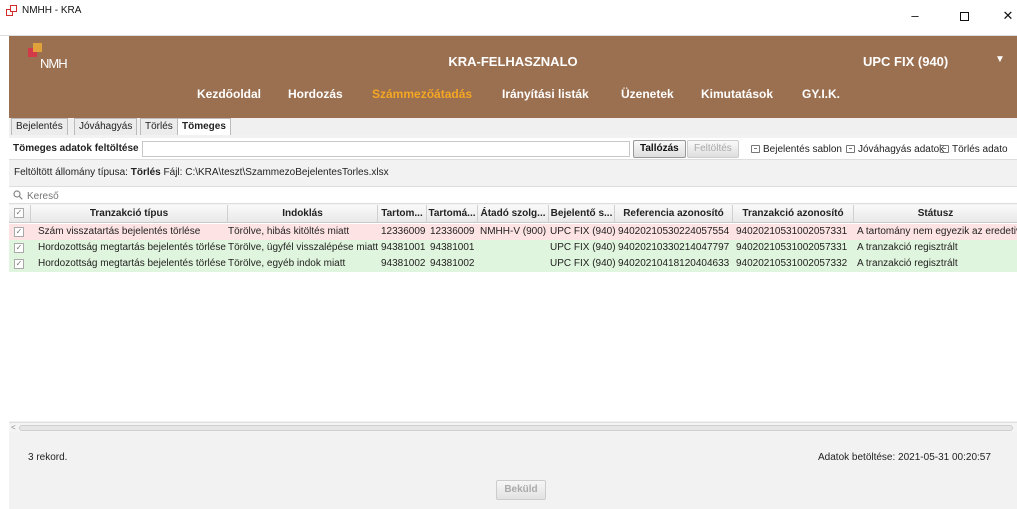 The height and width of the screenshot is (509, 1017). Describe the element at coordinates (315, 94) in the screenshot. I see `nav-item-hordozas: Hordozás` at that location.